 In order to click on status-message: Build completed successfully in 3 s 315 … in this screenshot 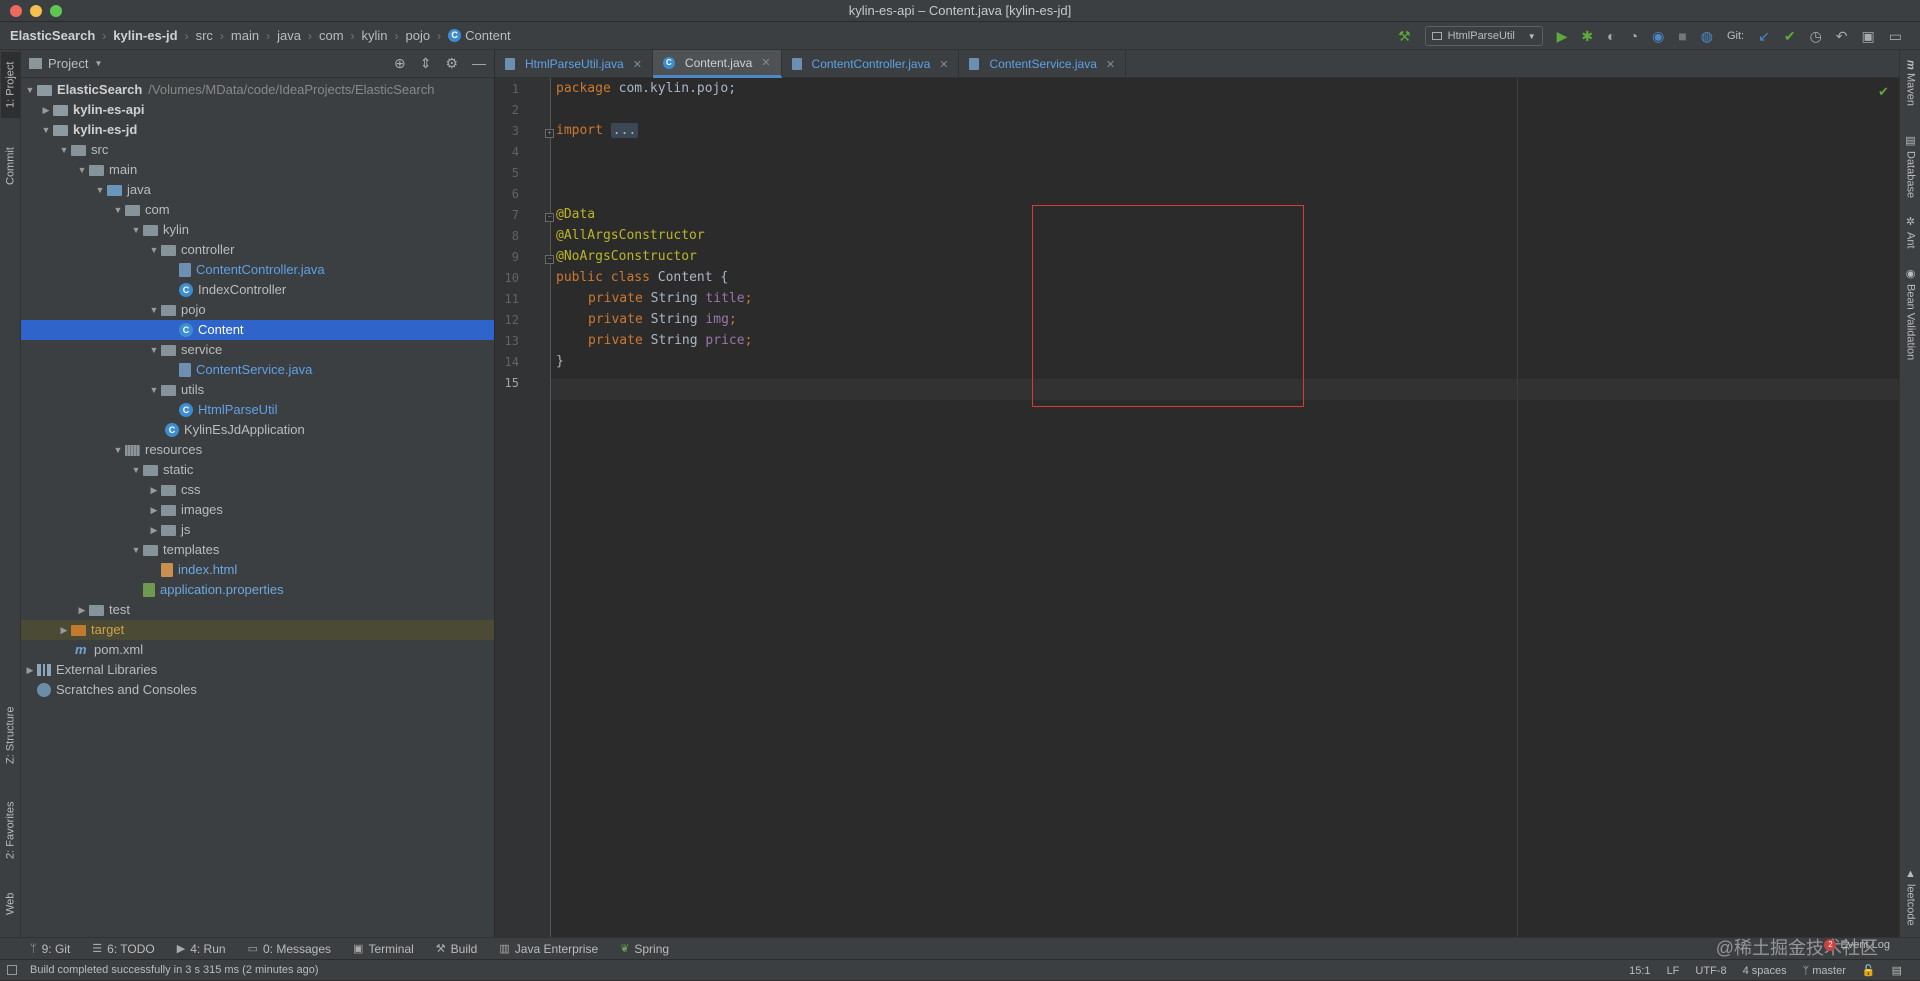, I will do `click(174, 970)`.